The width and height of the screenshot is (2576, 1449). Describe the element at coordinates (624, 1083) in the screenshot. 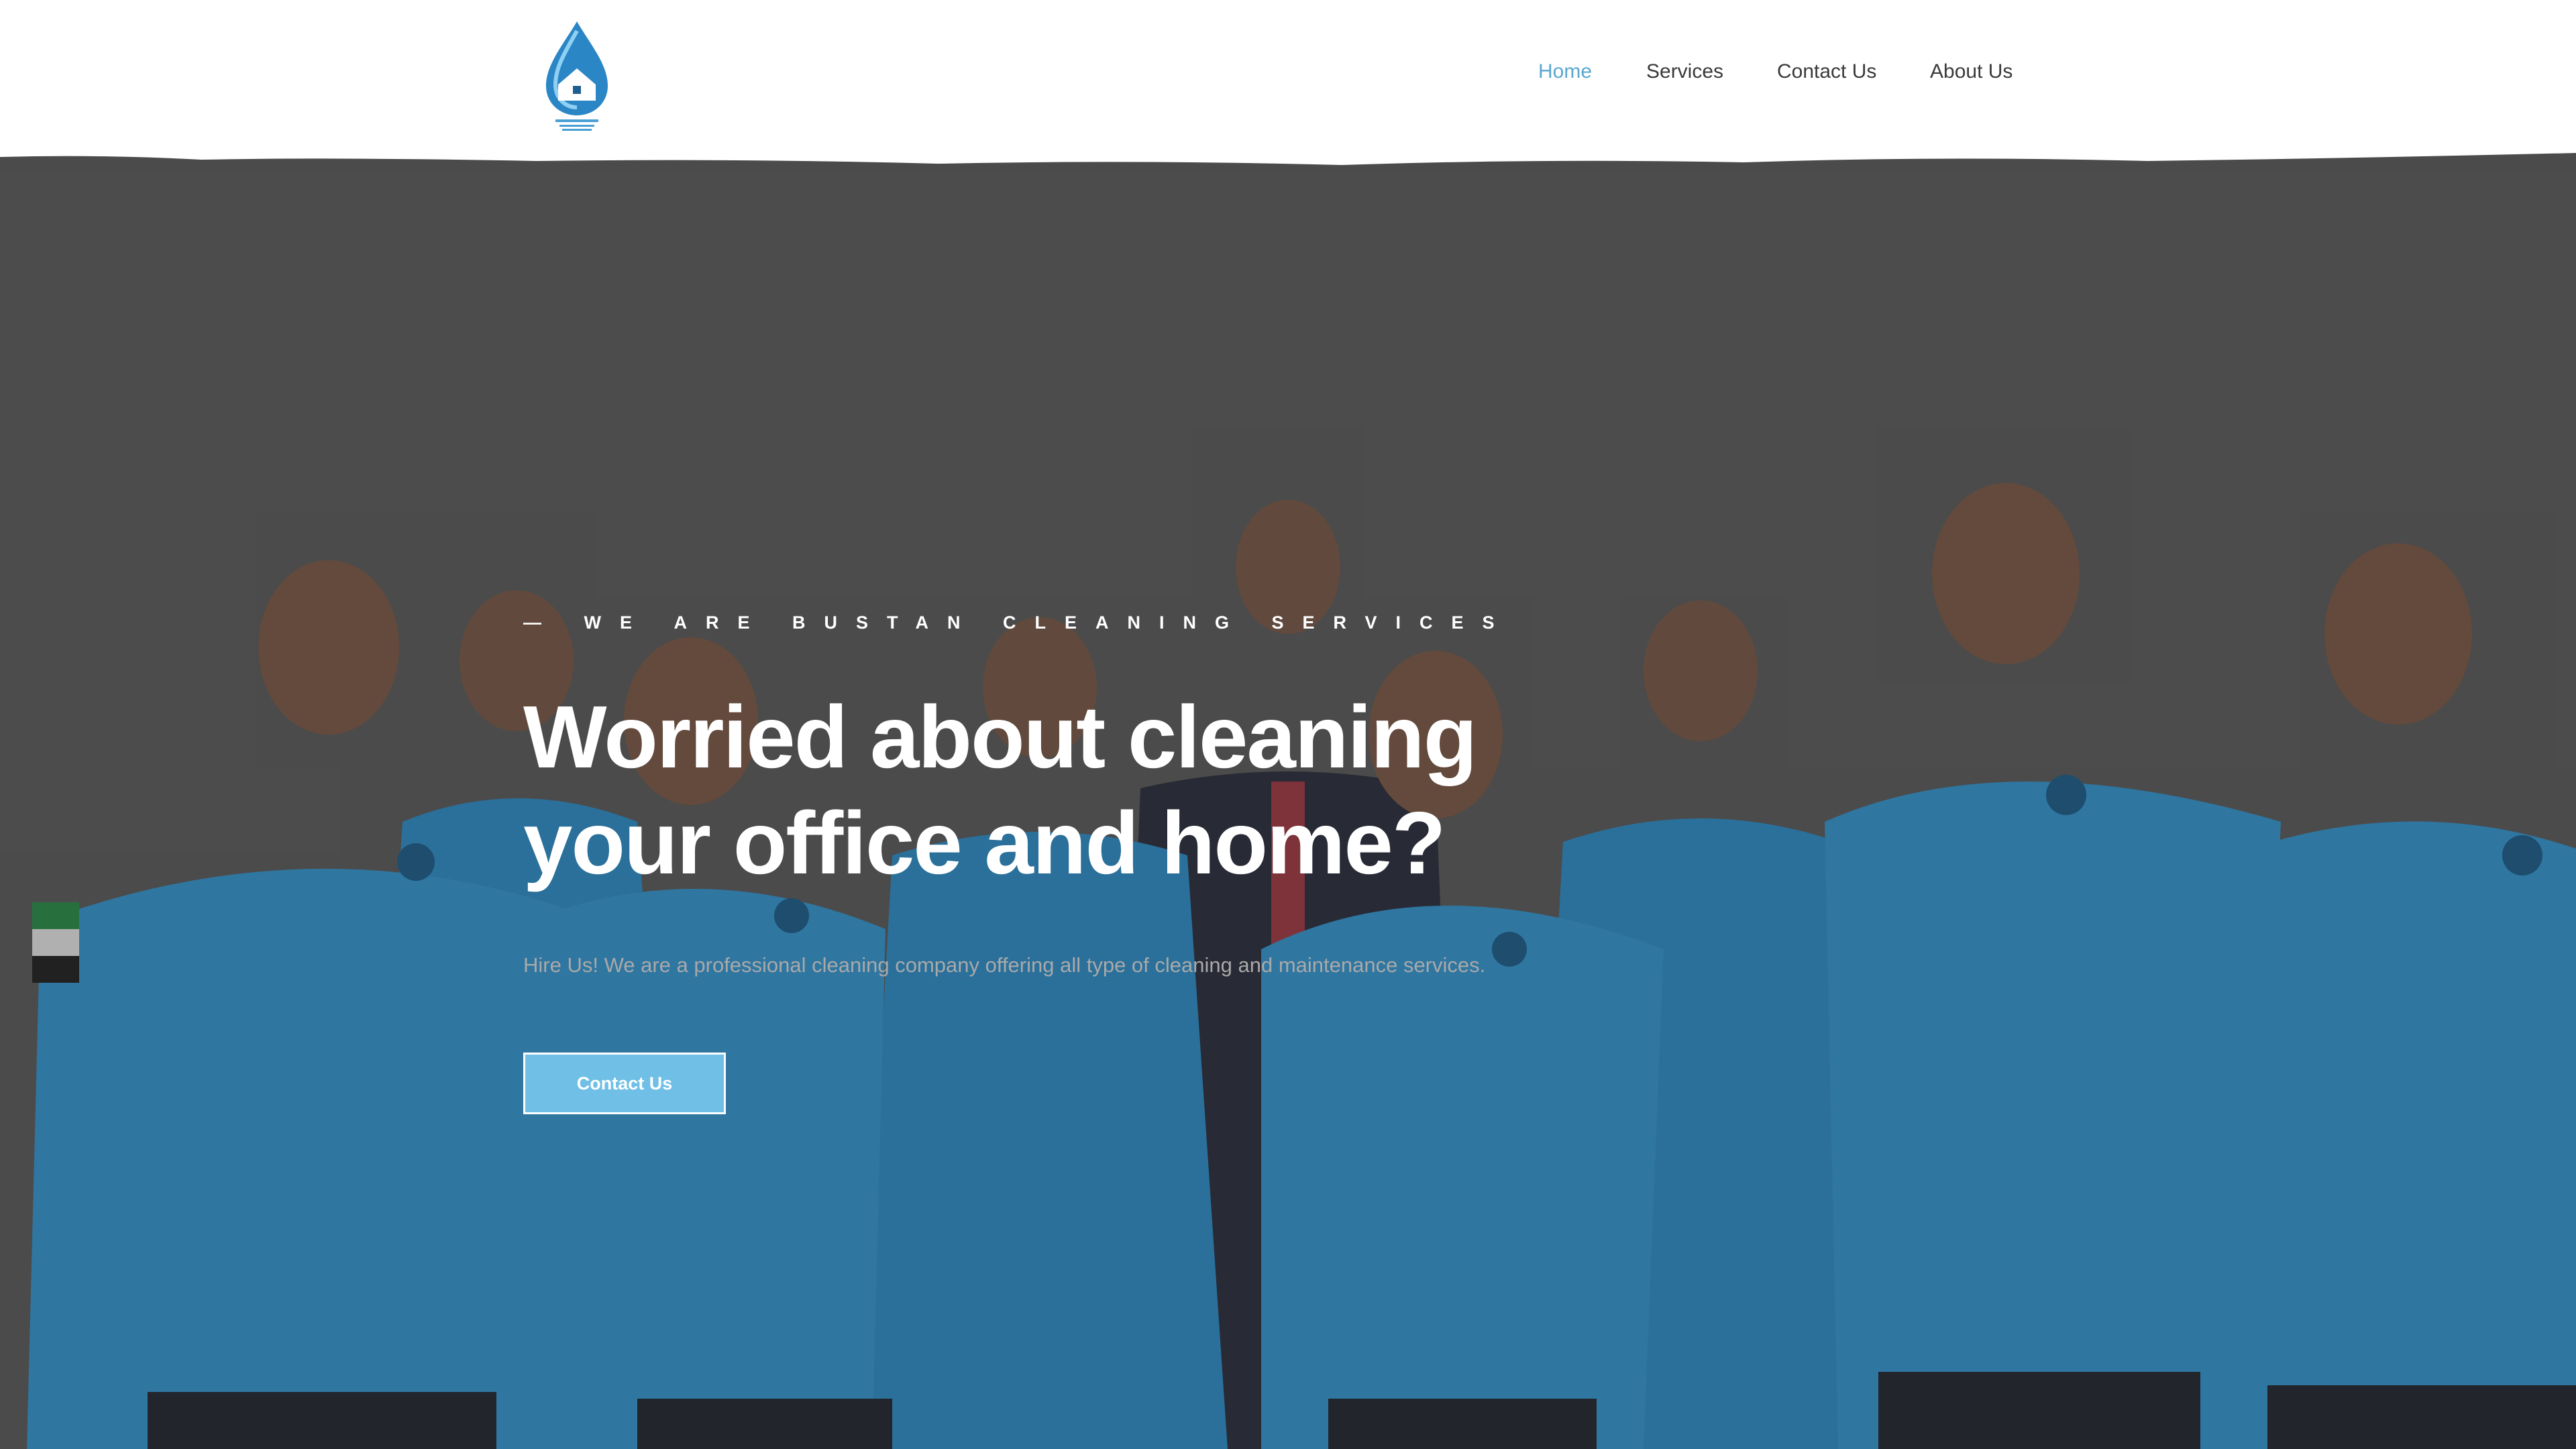

I see `contact-us-button: Contact Us` at that location.